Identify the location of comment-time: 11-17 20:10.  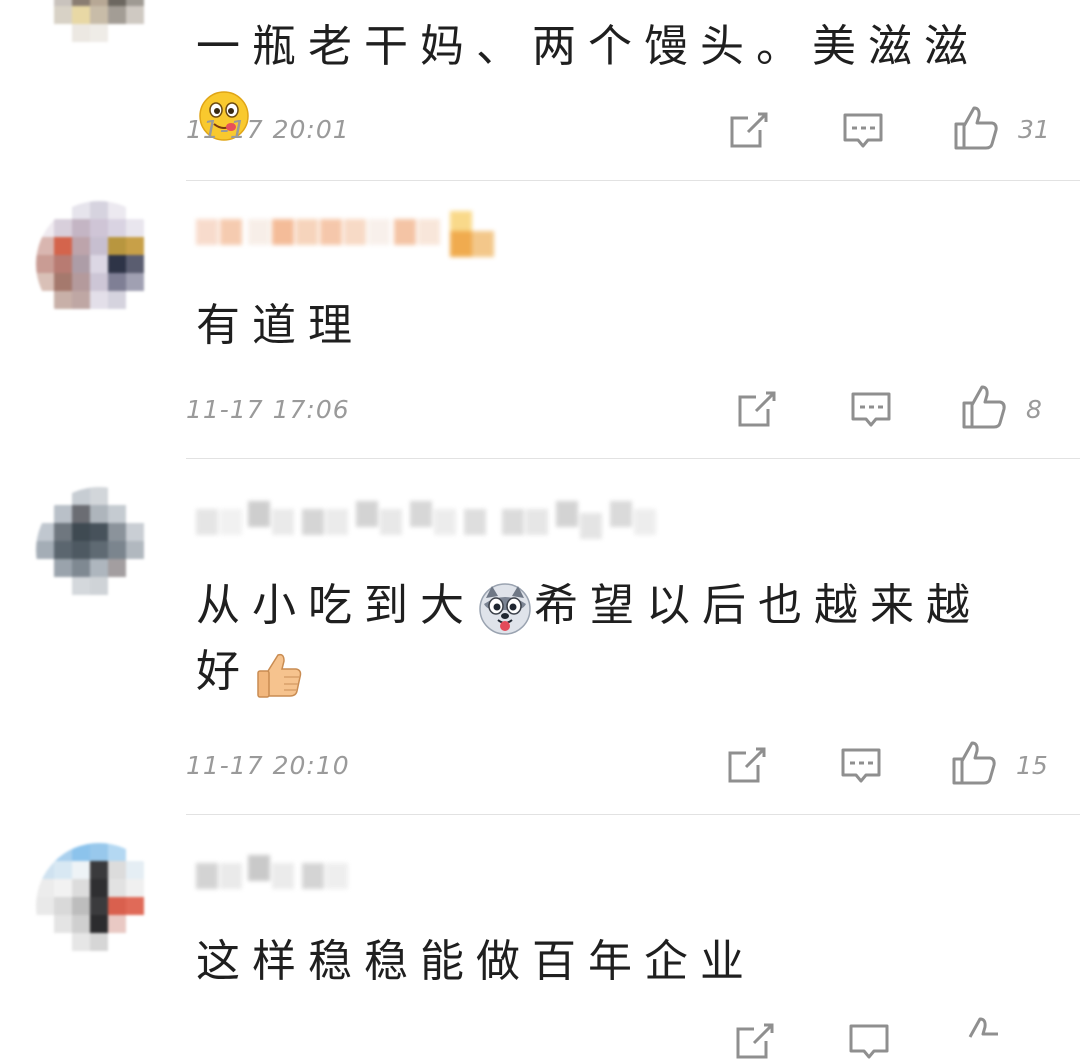
(268, 765).